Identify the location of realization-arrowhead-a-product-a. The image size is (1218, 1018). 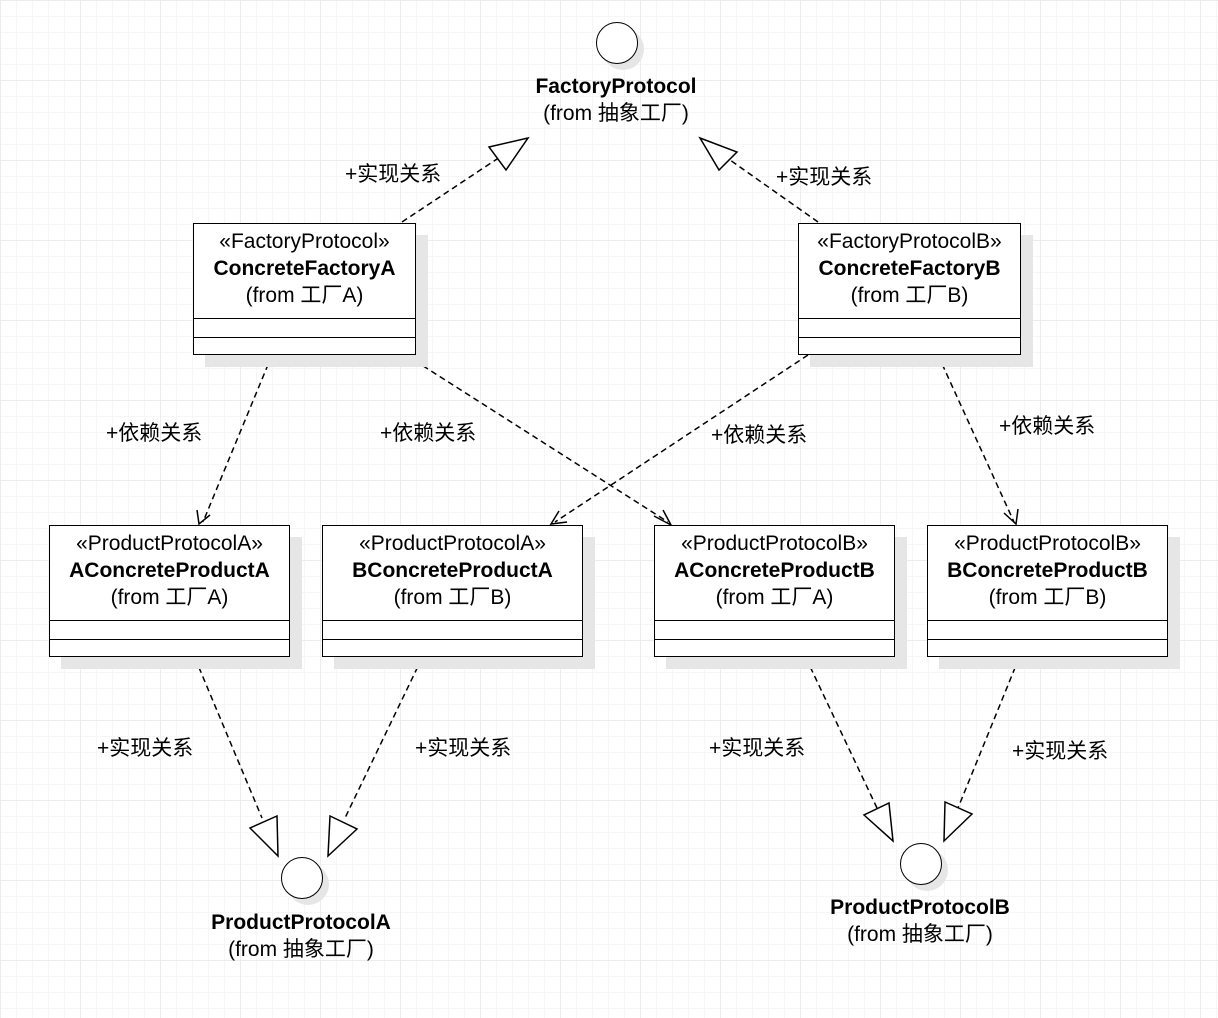
(263, 836).